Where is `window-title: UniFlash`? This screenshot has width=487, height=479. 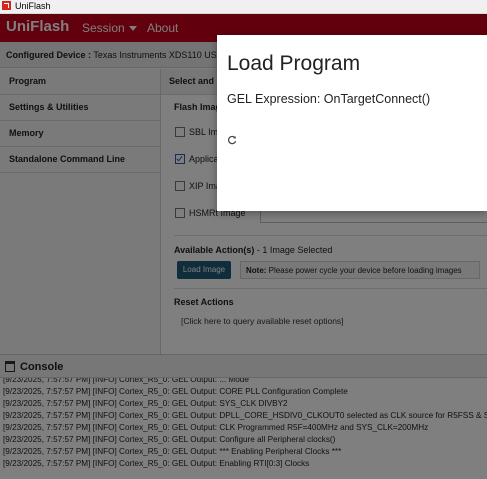
window-title: UniFlash is located at coordinates (33, 6).